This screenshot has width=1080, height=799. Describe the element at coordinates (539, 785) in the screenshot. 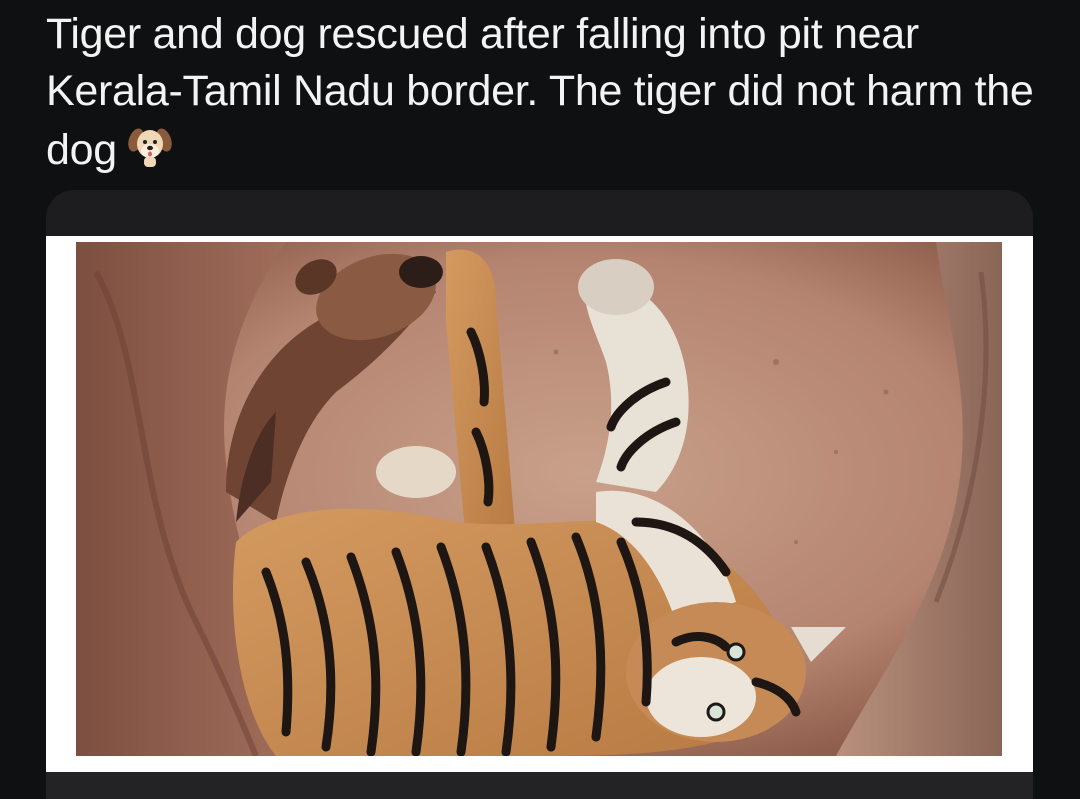

I see `media-card-footer` at that location.